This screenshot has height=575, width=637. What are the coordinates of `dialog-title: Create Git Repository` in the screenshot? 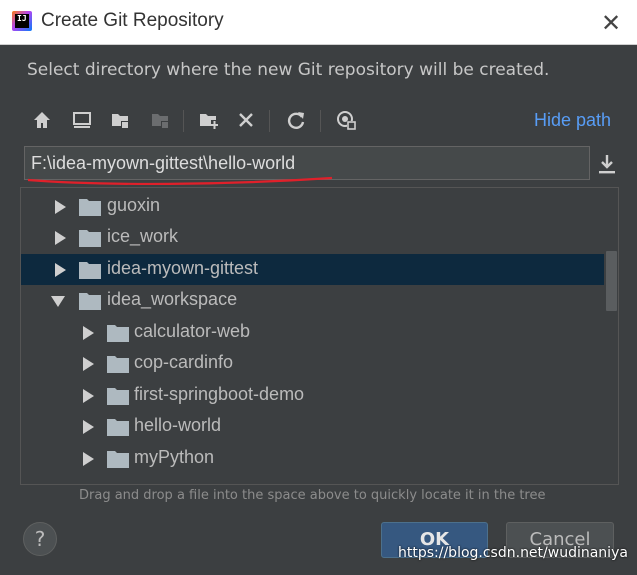 It's located at (132, 20).